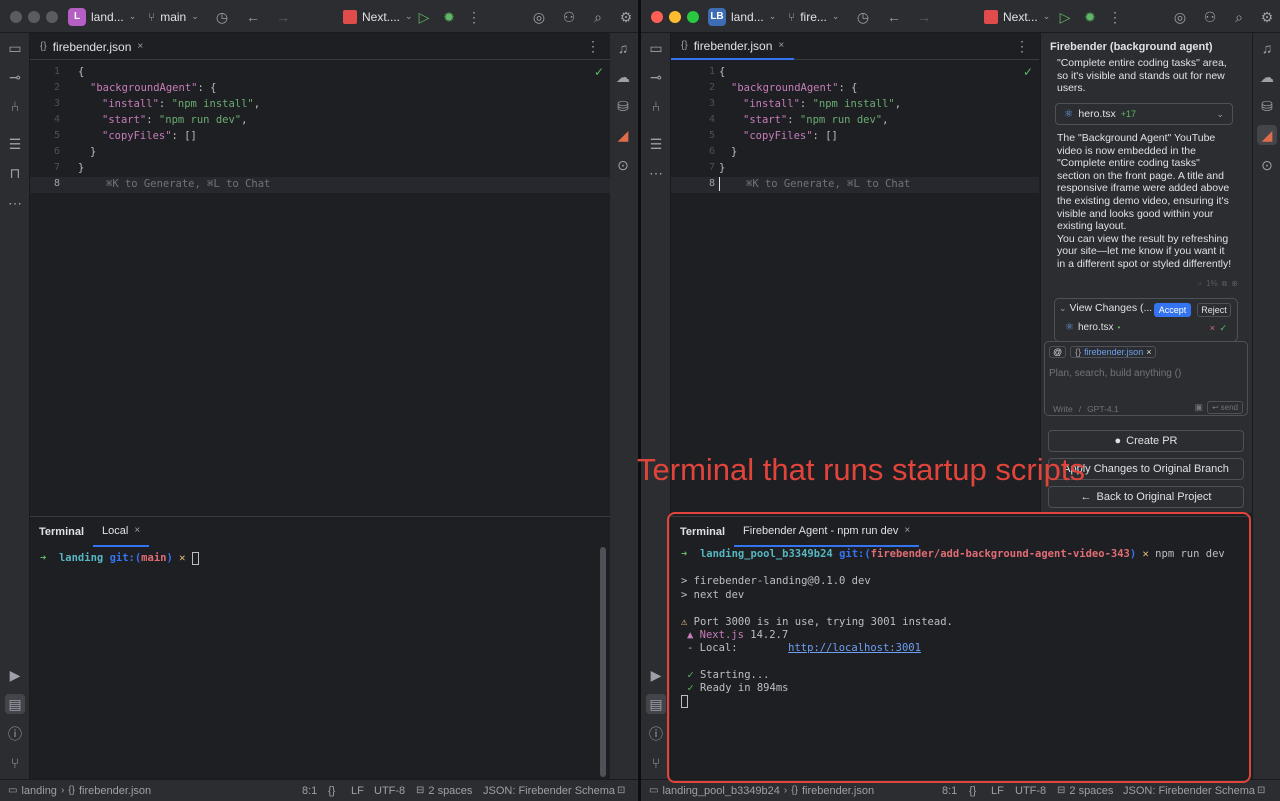 This screenshot has height=801, width=1280. What do you see at coordinates (603, 662) in the screenshot?
I see `terminal-scrollbar` at bounding box center [603, 662].